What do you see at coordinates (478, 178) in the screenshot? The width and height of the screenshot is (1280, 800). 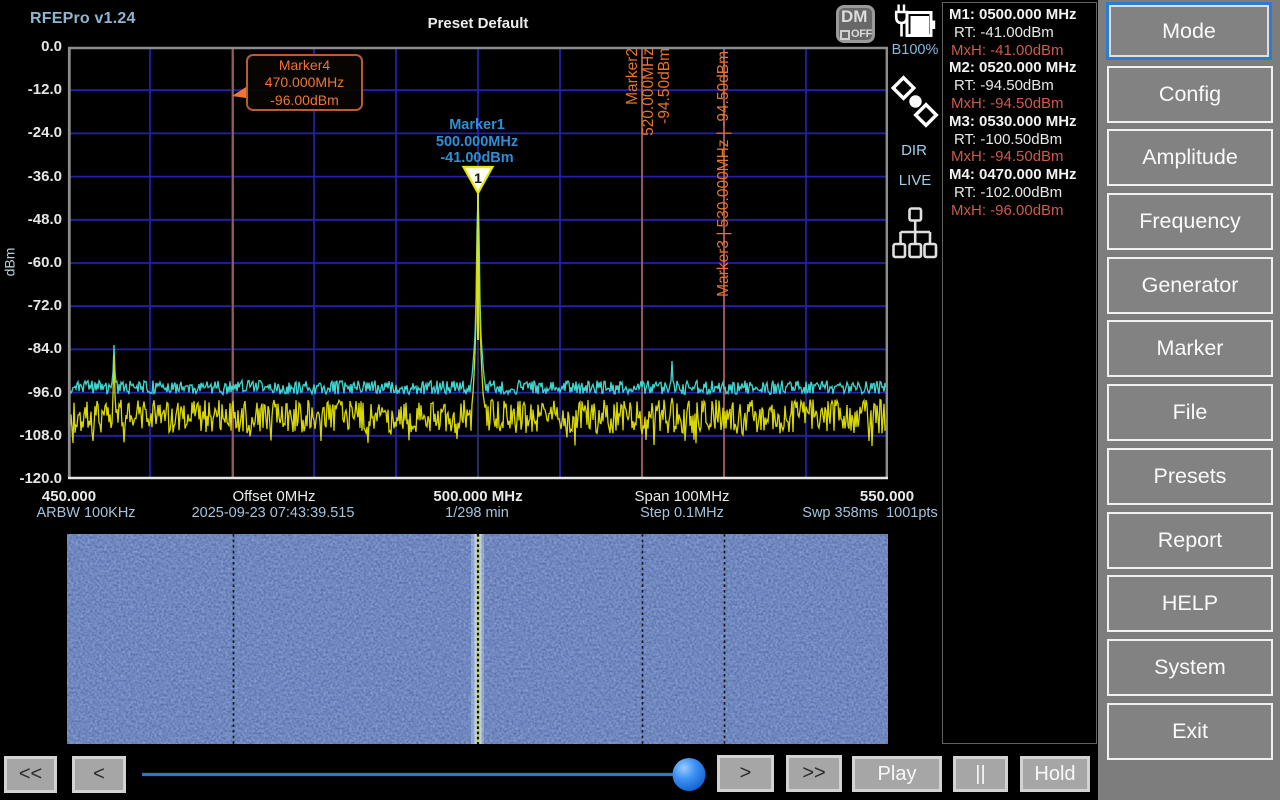 I see `svg-text: 1` at bounding box center [478, 178].